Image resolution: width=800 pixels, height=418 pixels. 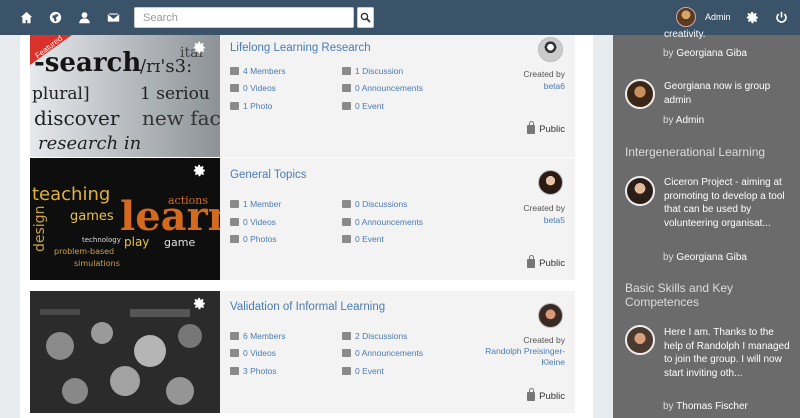 I want to click on members-link: 1 Member, so click(x=255, y=204).